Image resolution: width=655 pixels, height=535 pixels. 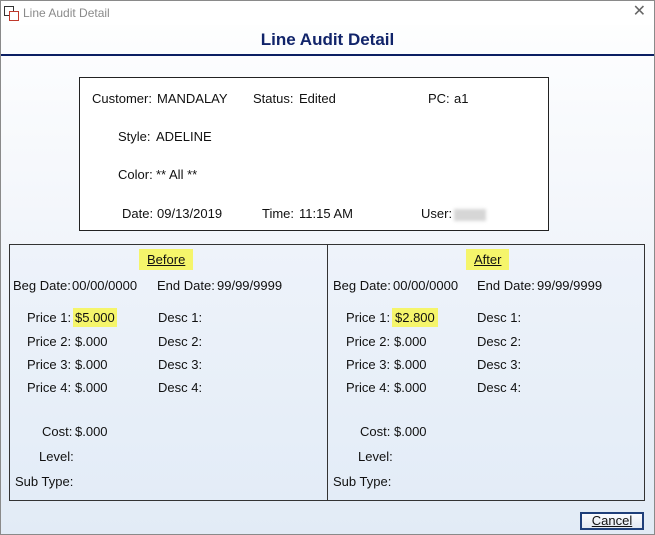 What do you see at coordinates (327, 13) in the screenshot?
I see `title-bar: Line Audit Detail ✕` at bounding box center [327, 13].